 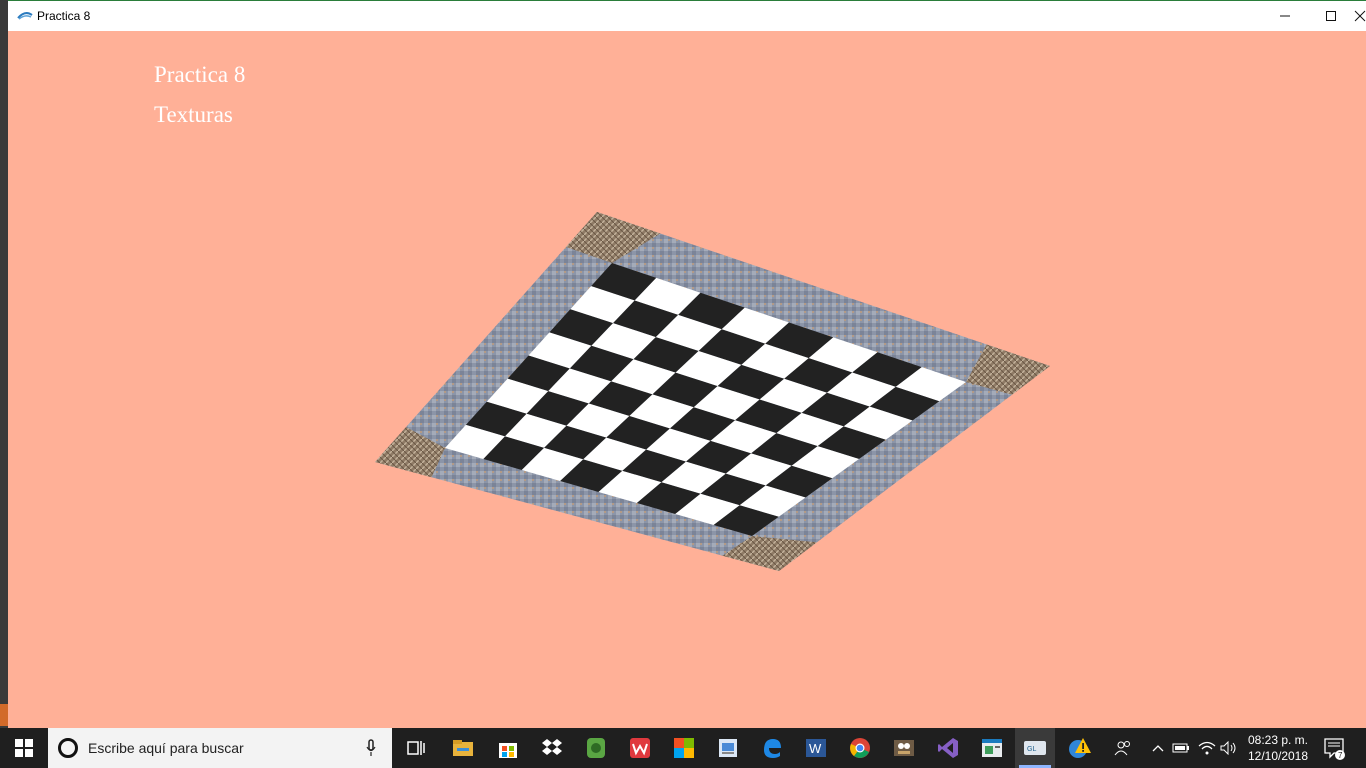 I want to click on file-explorer-icon, so click(x=463, y=748).